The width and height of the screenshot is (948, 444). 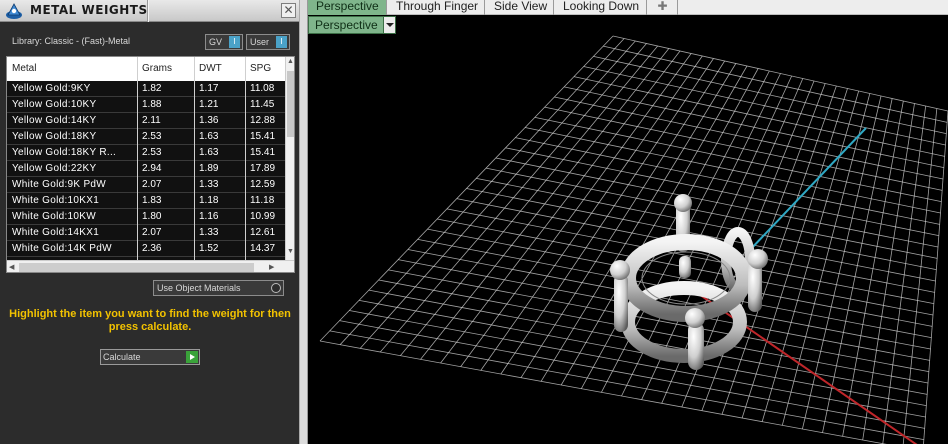 What do you see at coordinates (303, 222) in the screenshot?
I see `panel-splitter` at bounding box center [303, 222].